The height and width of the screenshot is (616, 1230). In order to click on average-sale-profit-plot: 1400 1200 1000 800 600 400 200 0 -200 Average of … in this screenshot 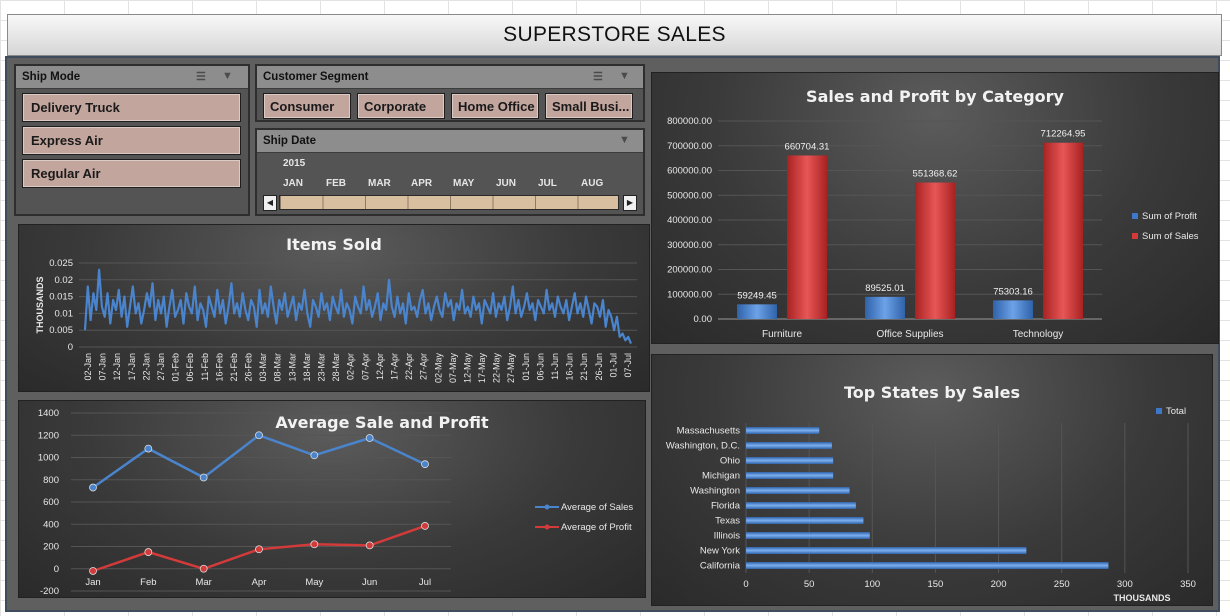, I will do `click(336, 502)`.